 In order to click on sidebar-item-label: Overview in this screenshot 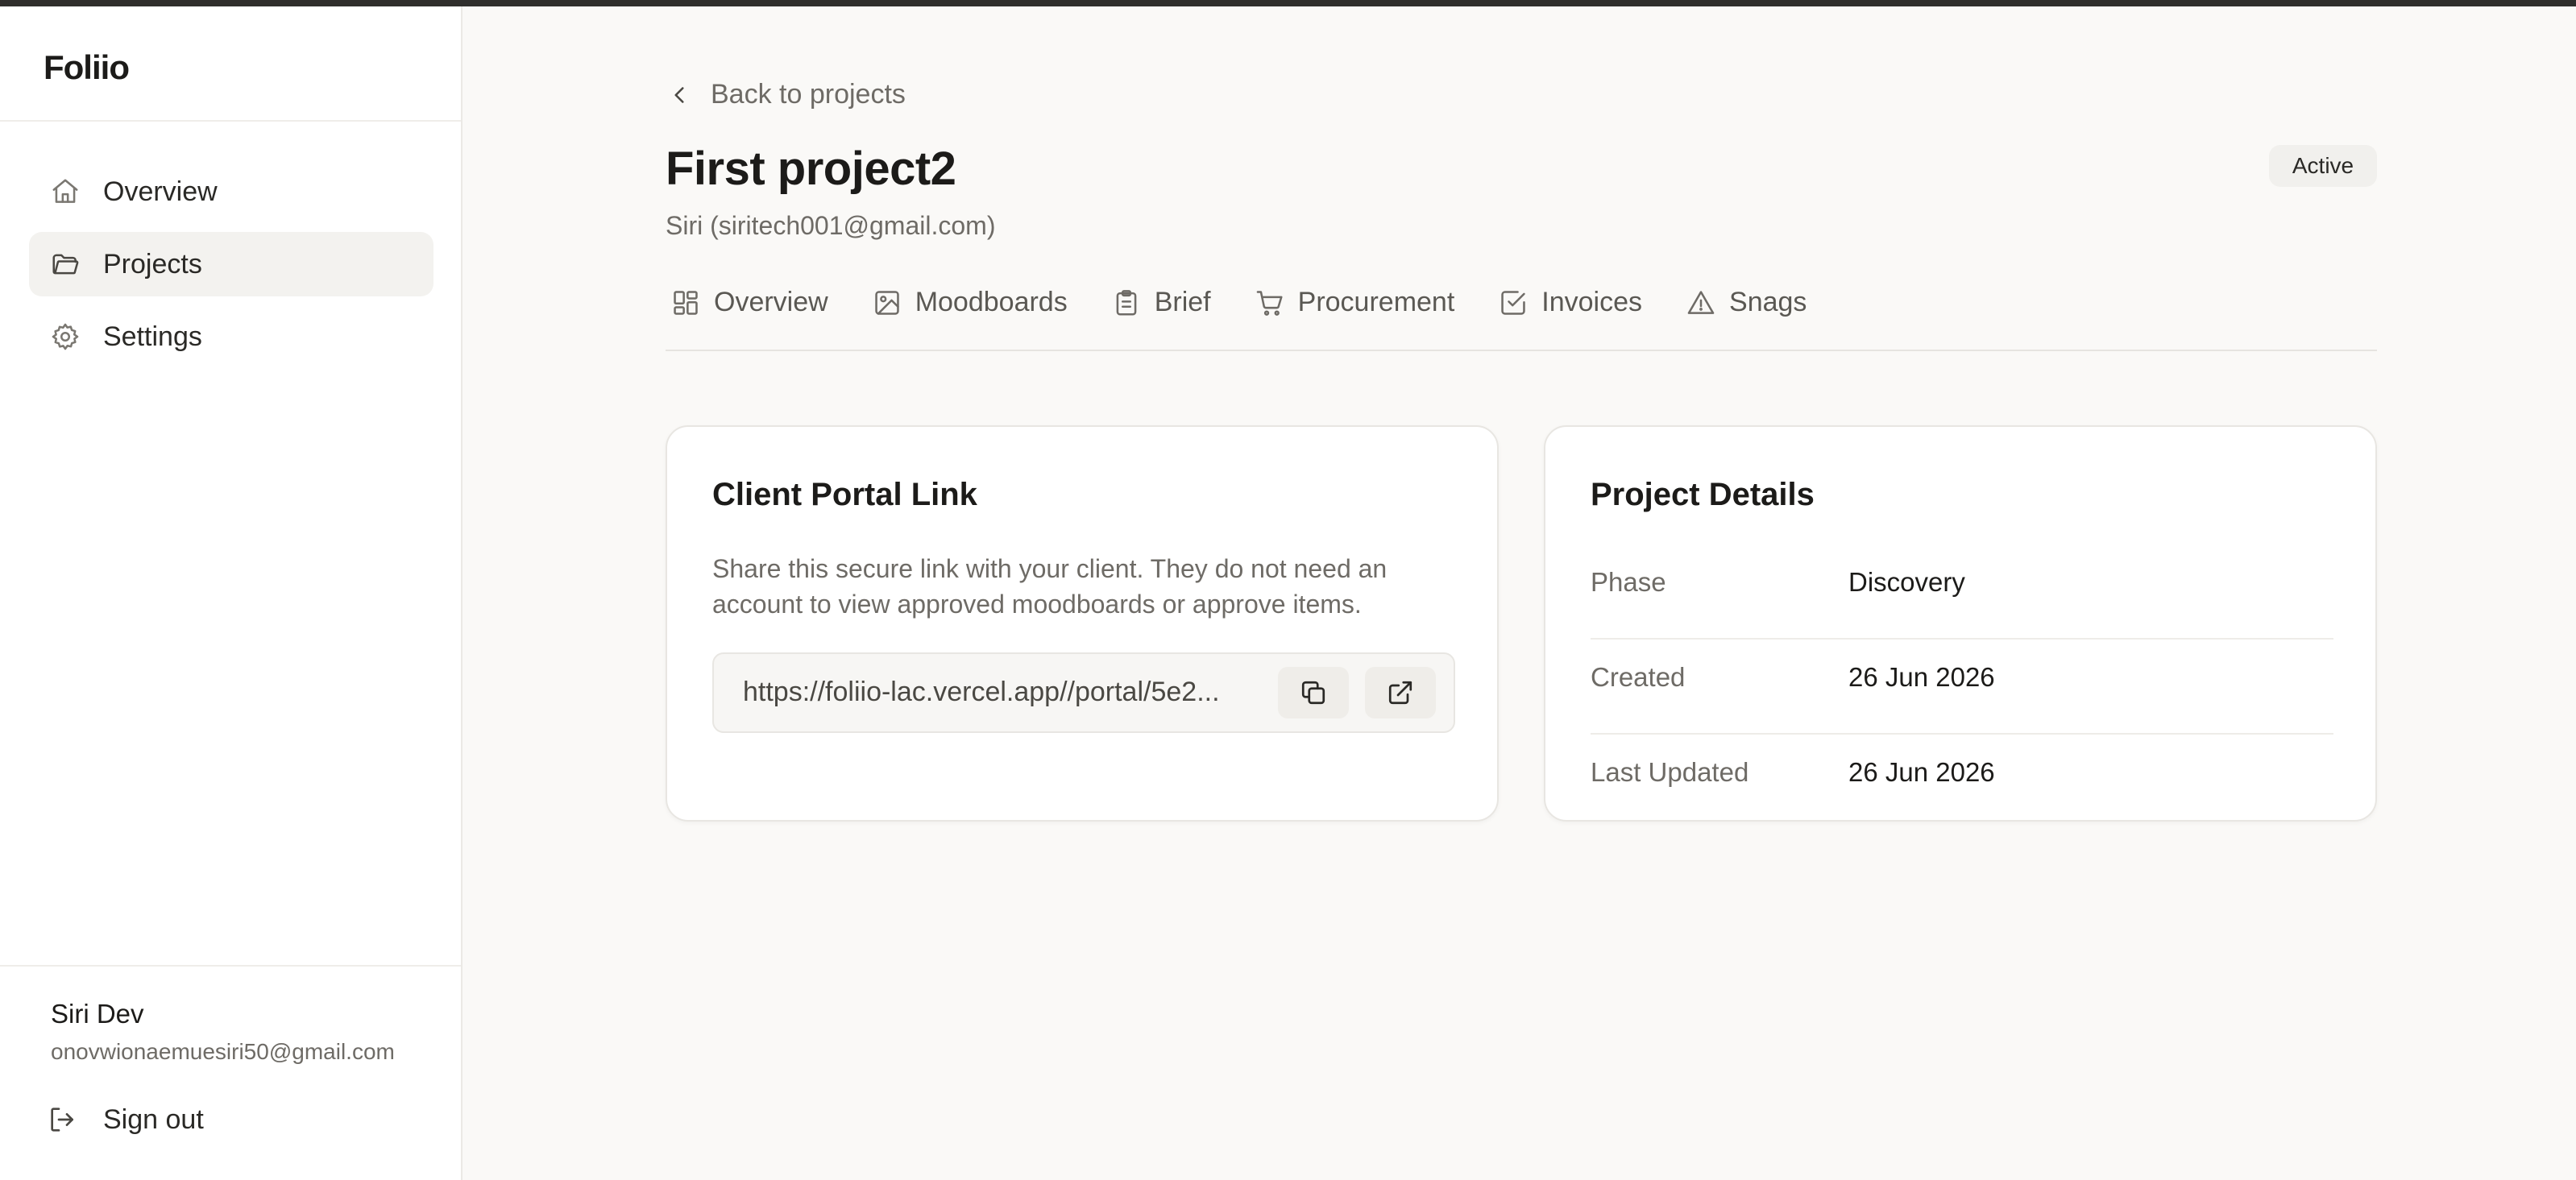, I will do `click(160, 191)`.